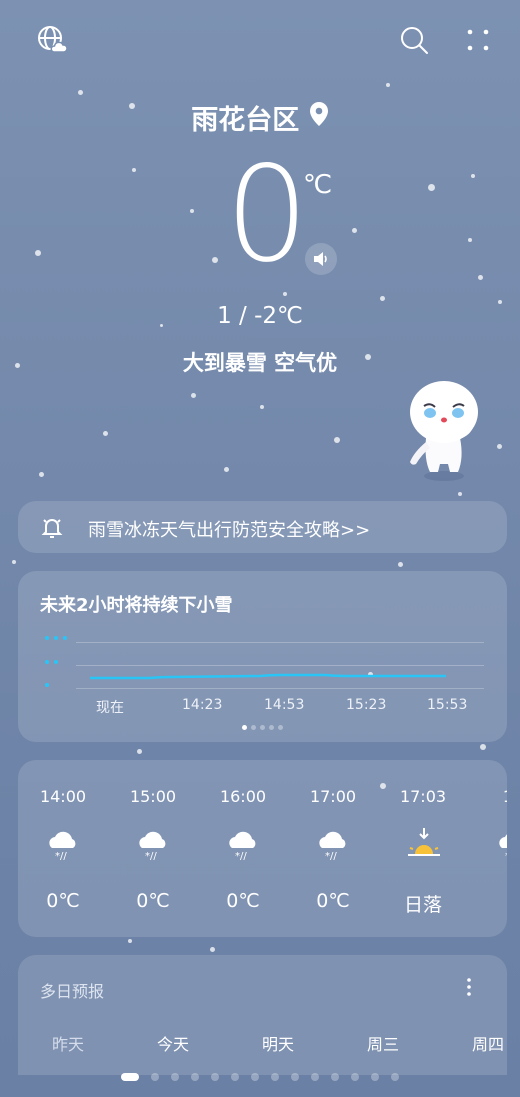 The height and width of the screenshot is (1097, 520). What do you see at coordinates (52, 529) in the screenshot?
I see `alarm-bell-icon` at bounding box center [52, 529].